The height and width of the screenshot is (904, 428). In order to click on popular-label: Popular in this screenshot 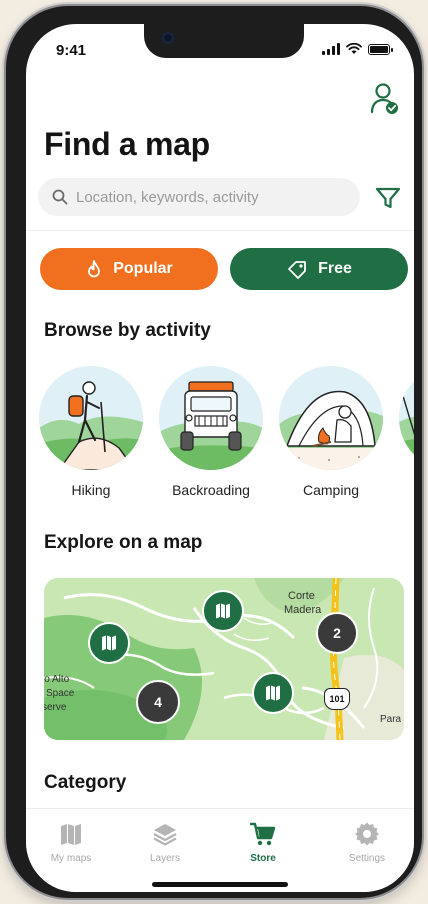, I will do `click(143, 268)`.